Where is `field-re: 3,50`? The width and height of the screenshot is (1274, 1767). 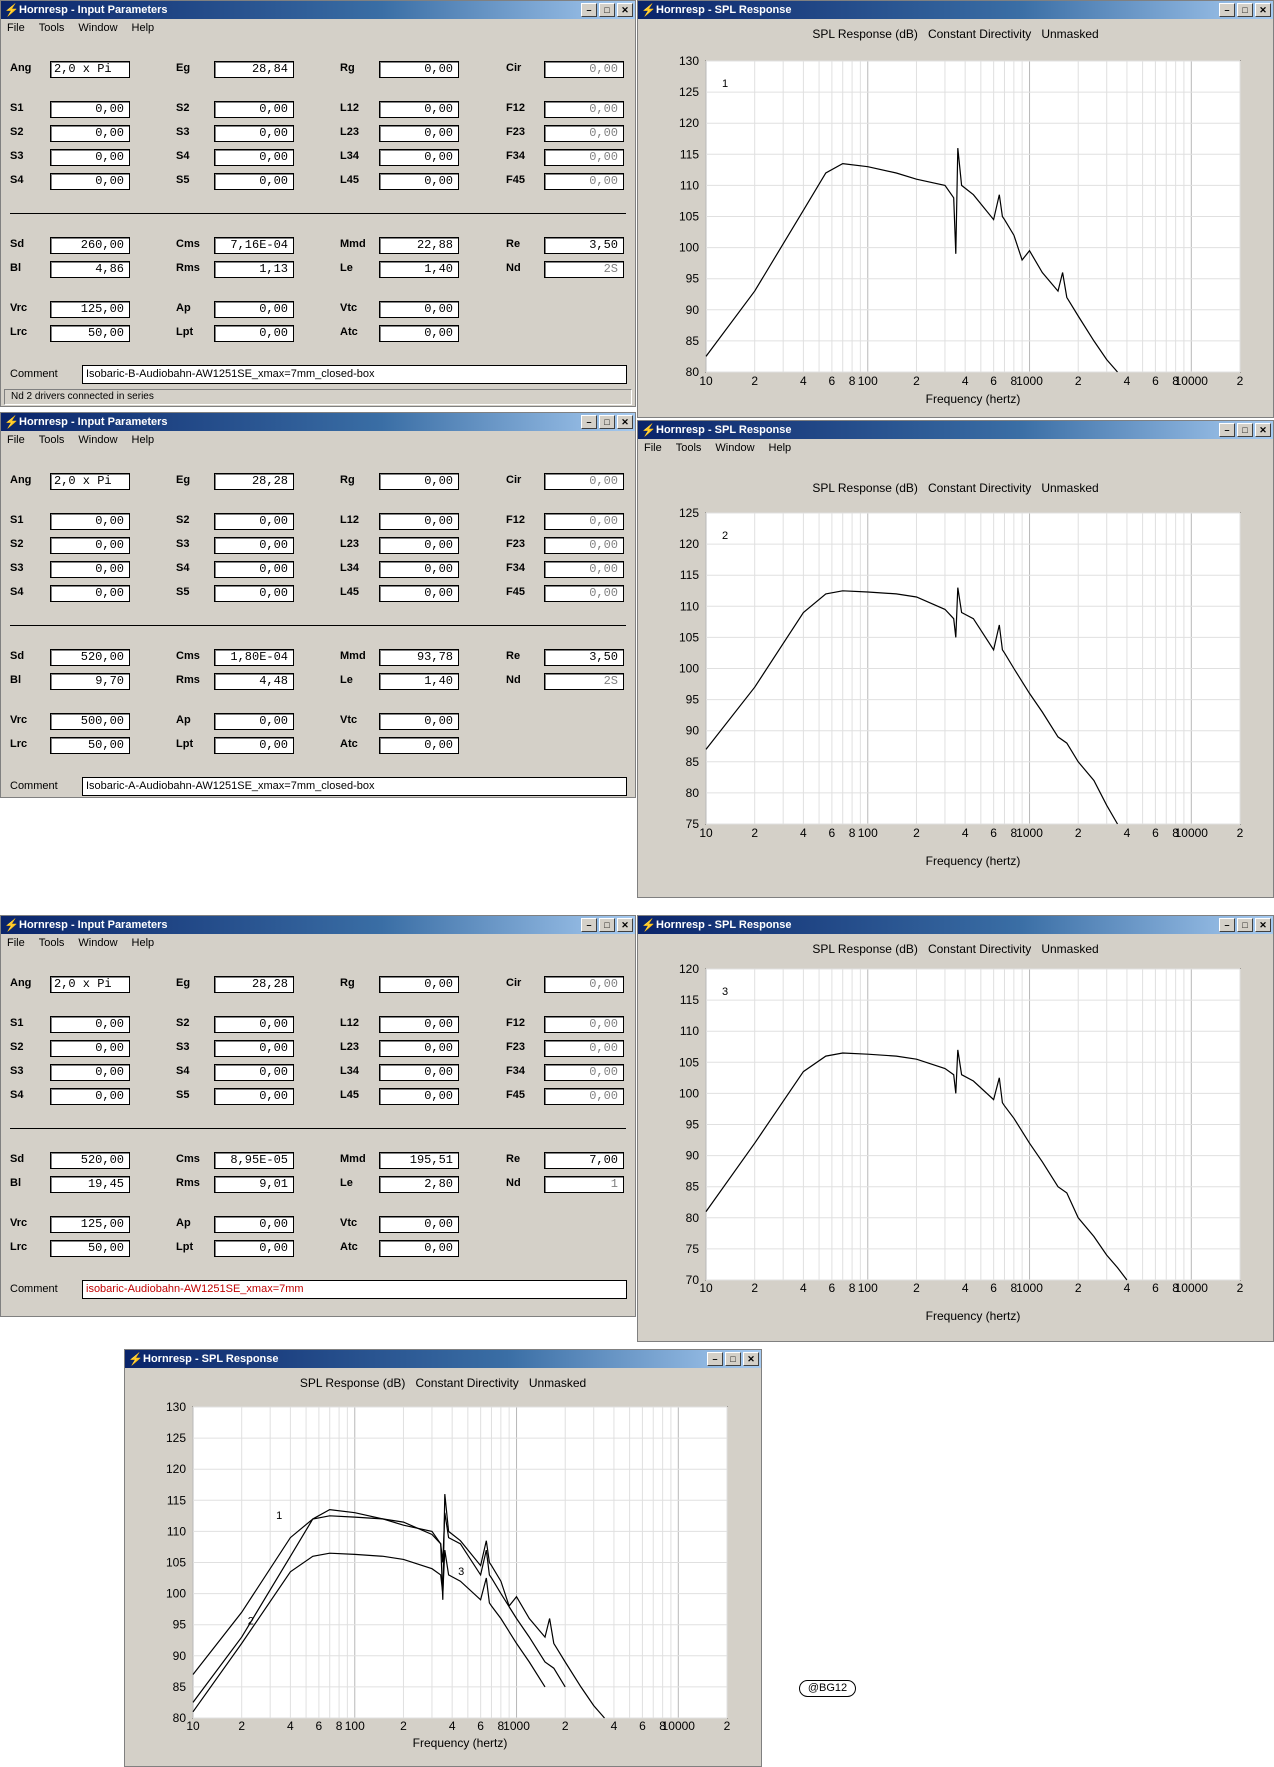
field-re: 3,50 is located at coordinates (584, 657).